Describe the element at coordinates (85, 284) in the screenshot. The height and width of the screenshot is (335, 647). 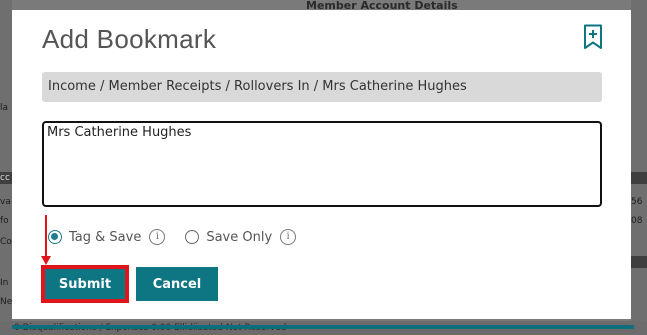
I see `submit-button: Submit` at that location.